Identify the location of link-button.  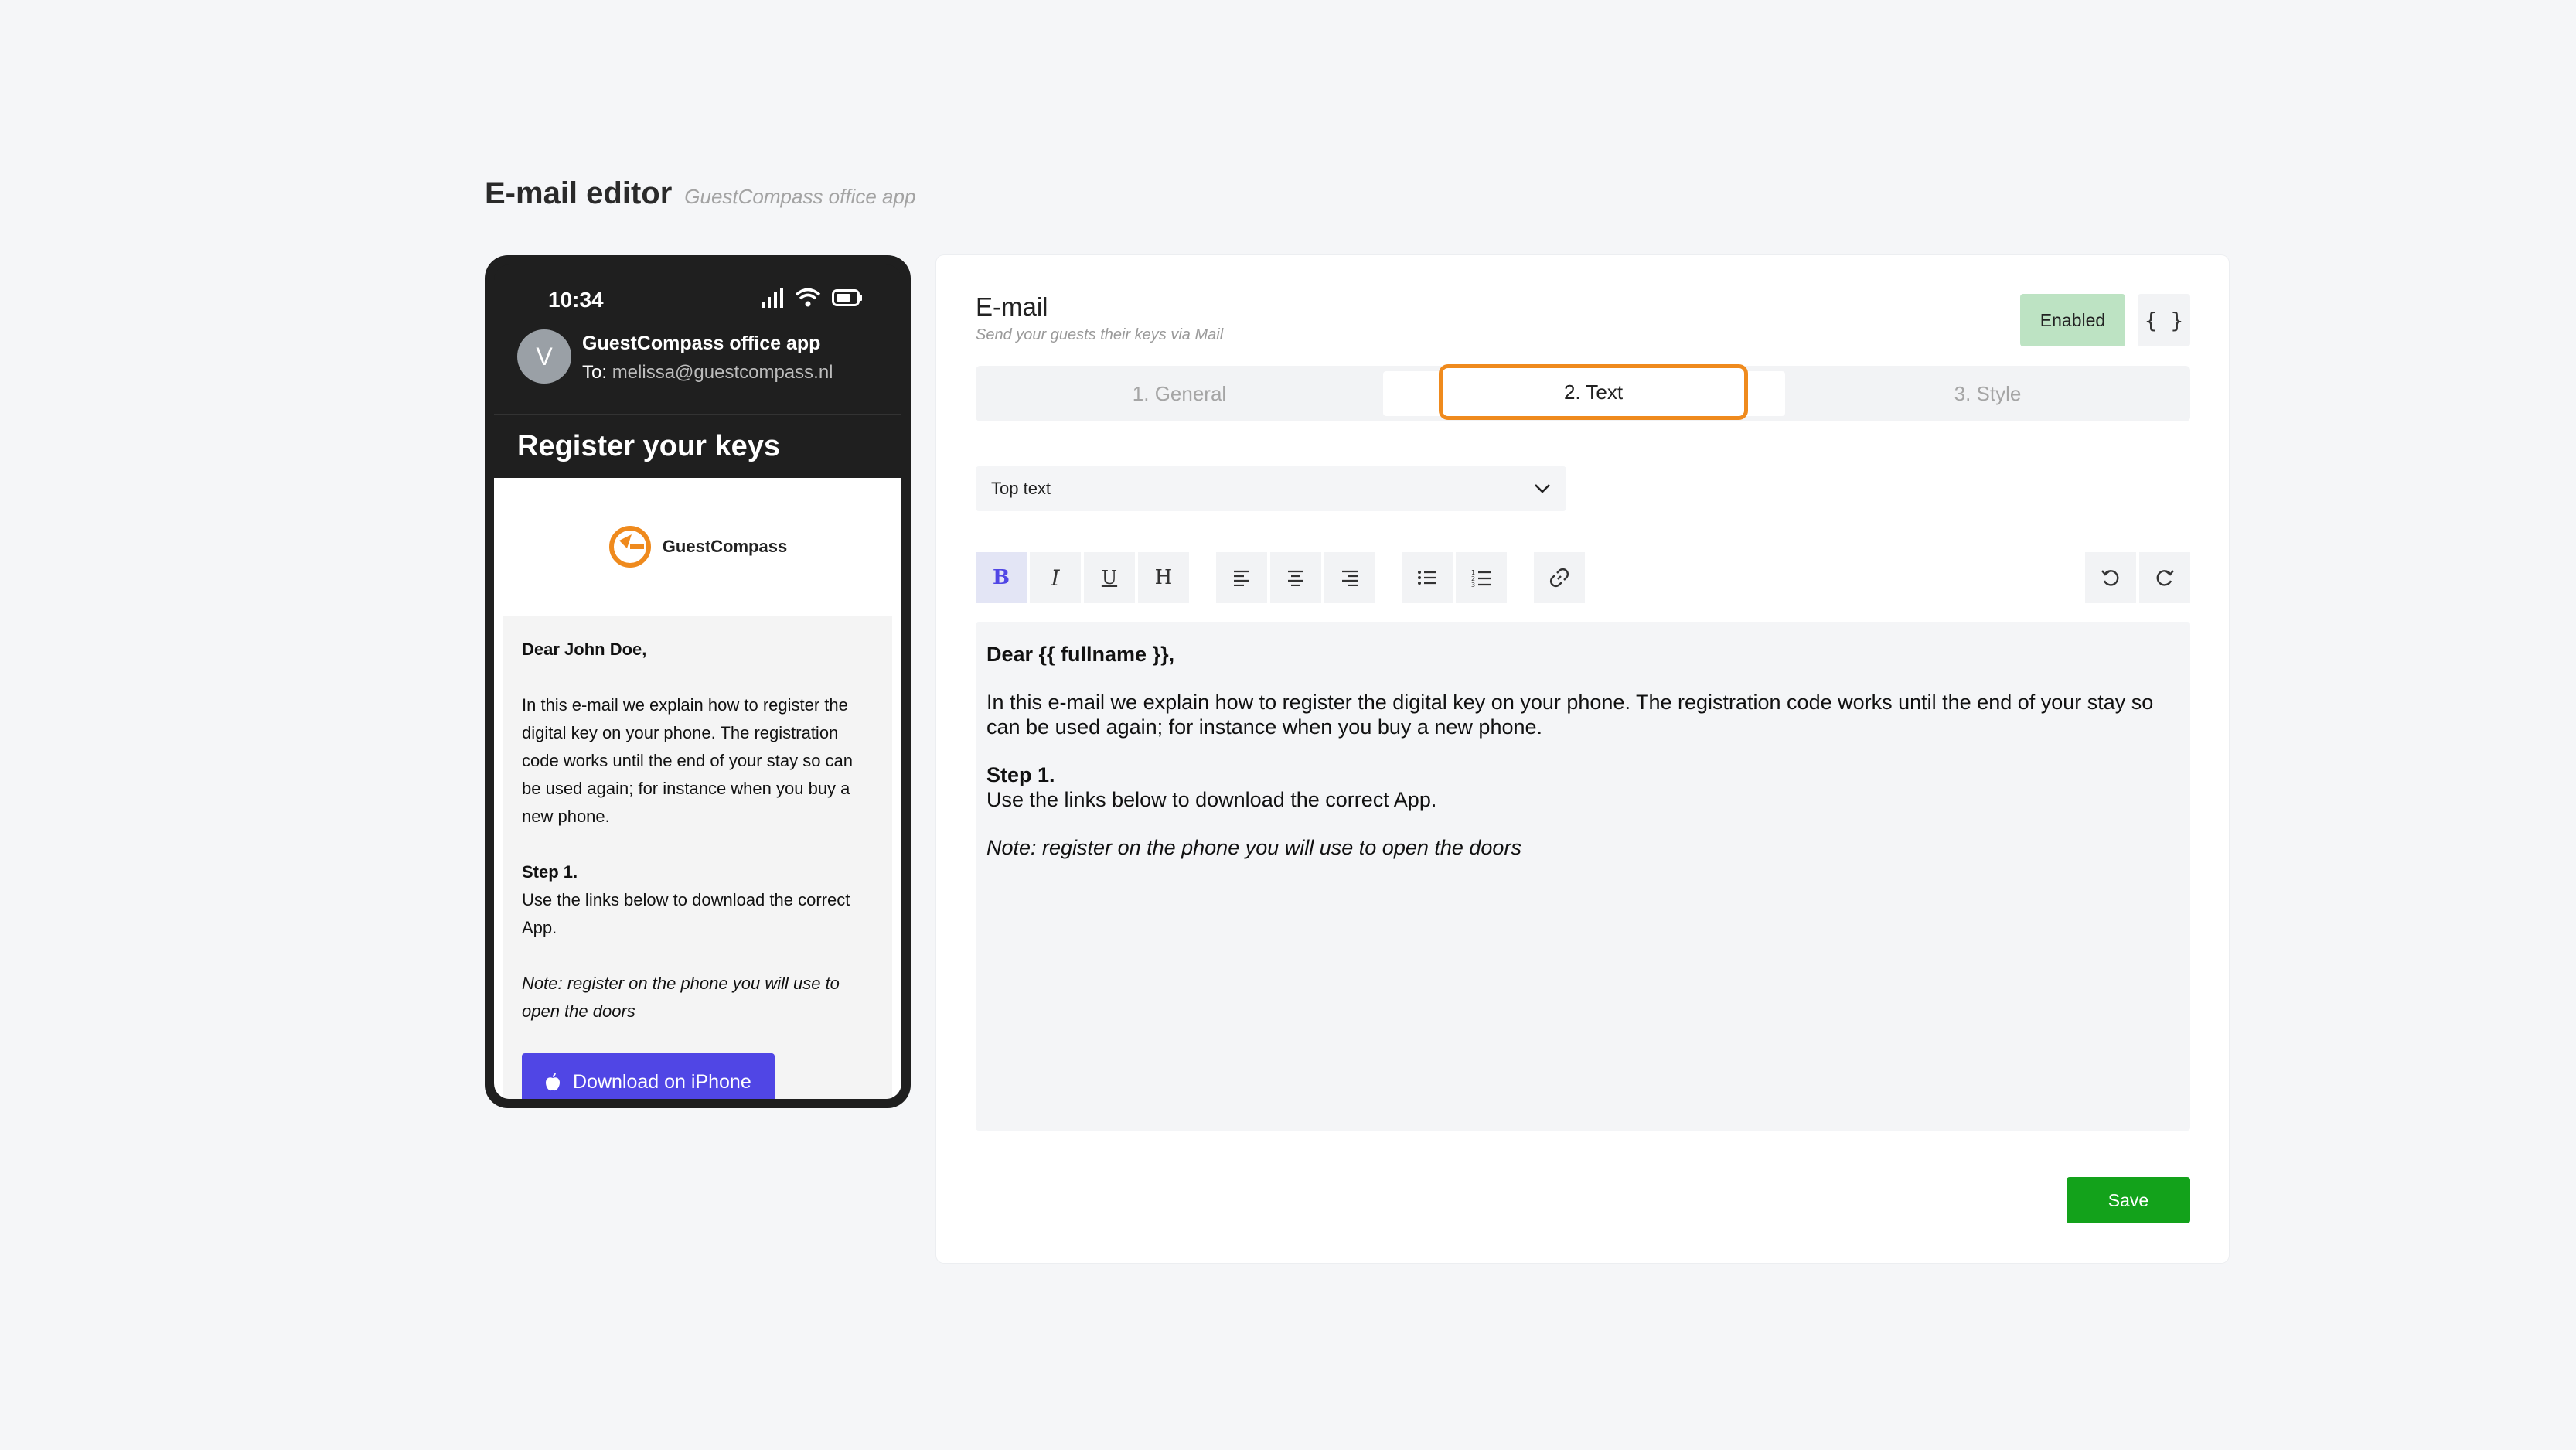
(1559, 577).